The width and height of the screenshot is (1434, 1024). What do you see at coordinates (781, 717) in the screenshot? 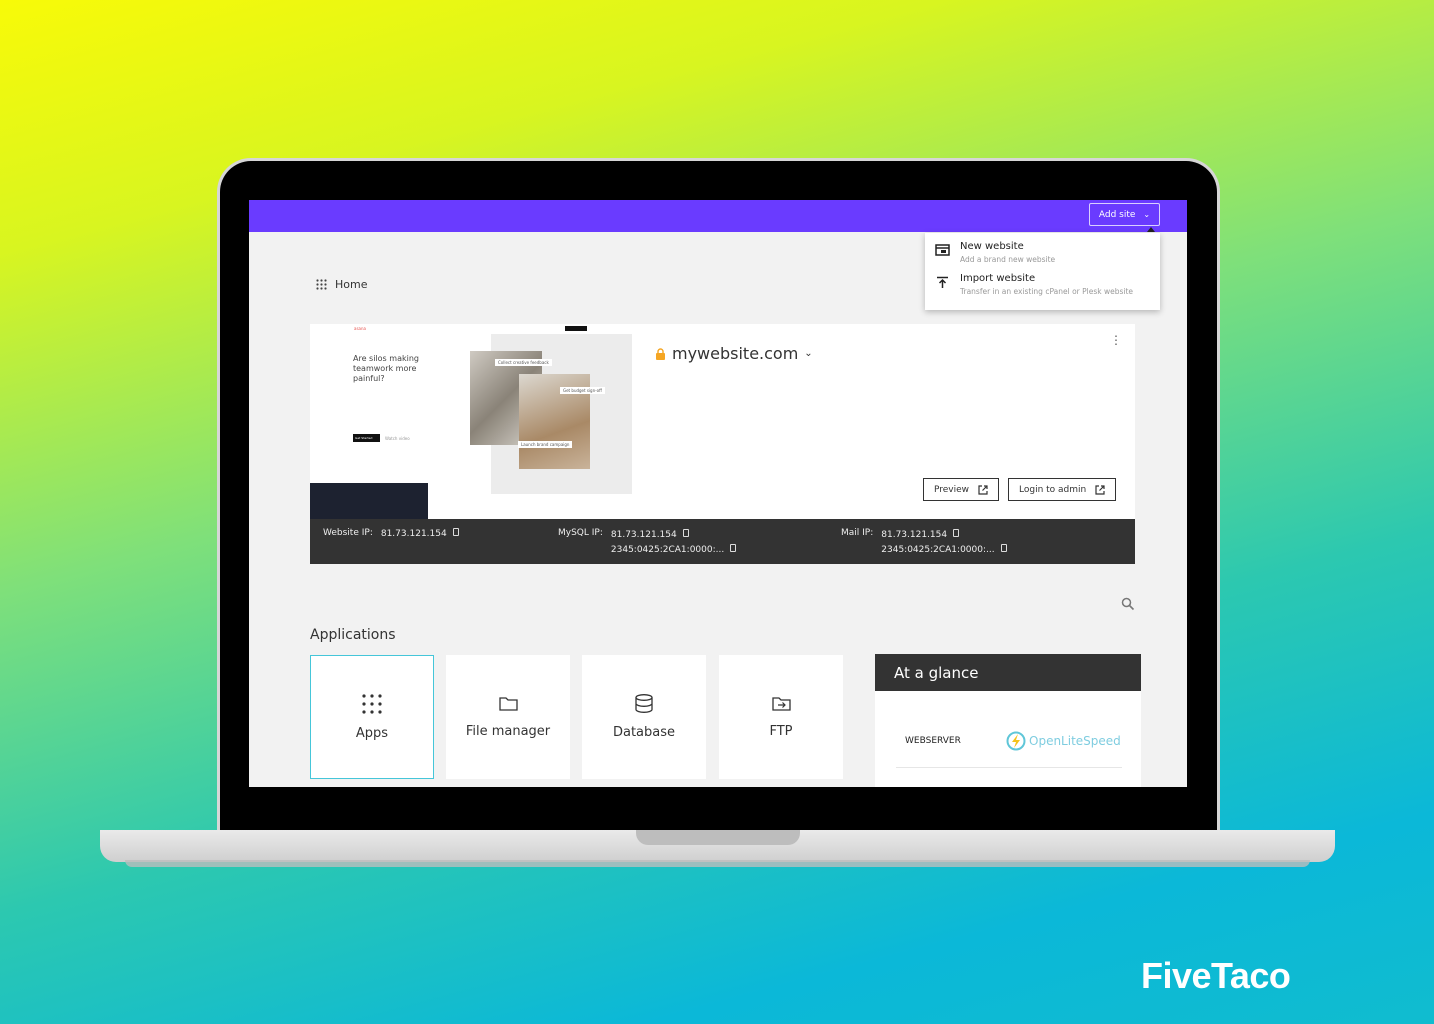
I see `app-tile-ftp: FTP` at bounding box center [781, 717].